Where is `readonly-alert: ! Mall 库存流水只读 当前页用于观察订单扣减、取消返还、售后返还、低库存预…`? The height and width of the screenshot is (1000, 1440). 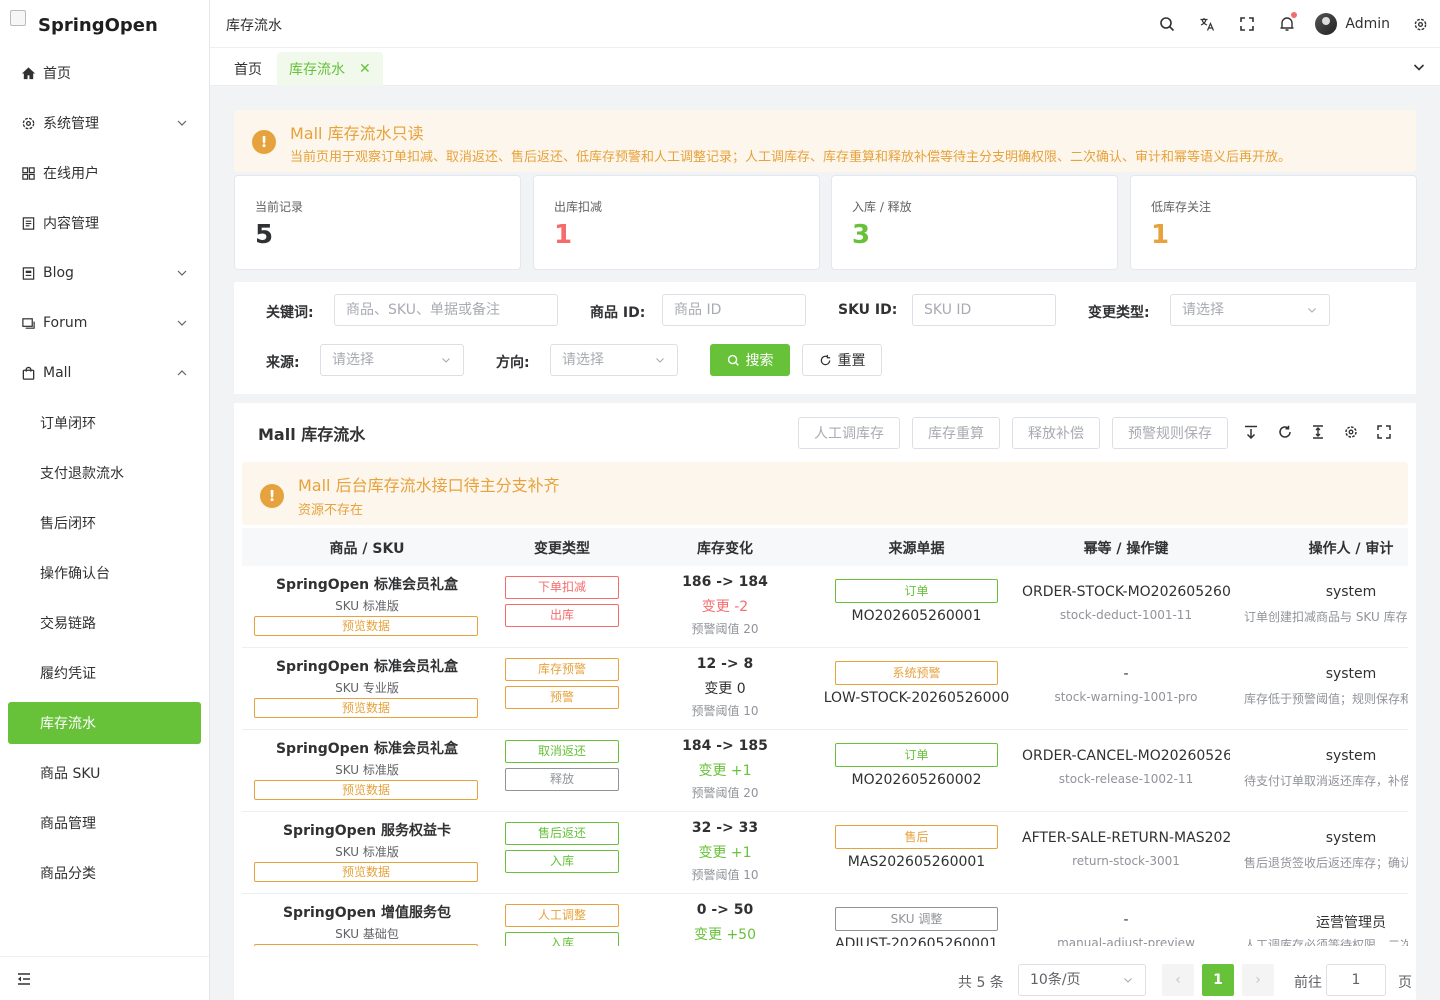 readonly-alert: ! Mall 库存流水只读 当前页用于观察订单扣减、取消返还、售后返还、低库存预… is located at coordinates (825, 141).